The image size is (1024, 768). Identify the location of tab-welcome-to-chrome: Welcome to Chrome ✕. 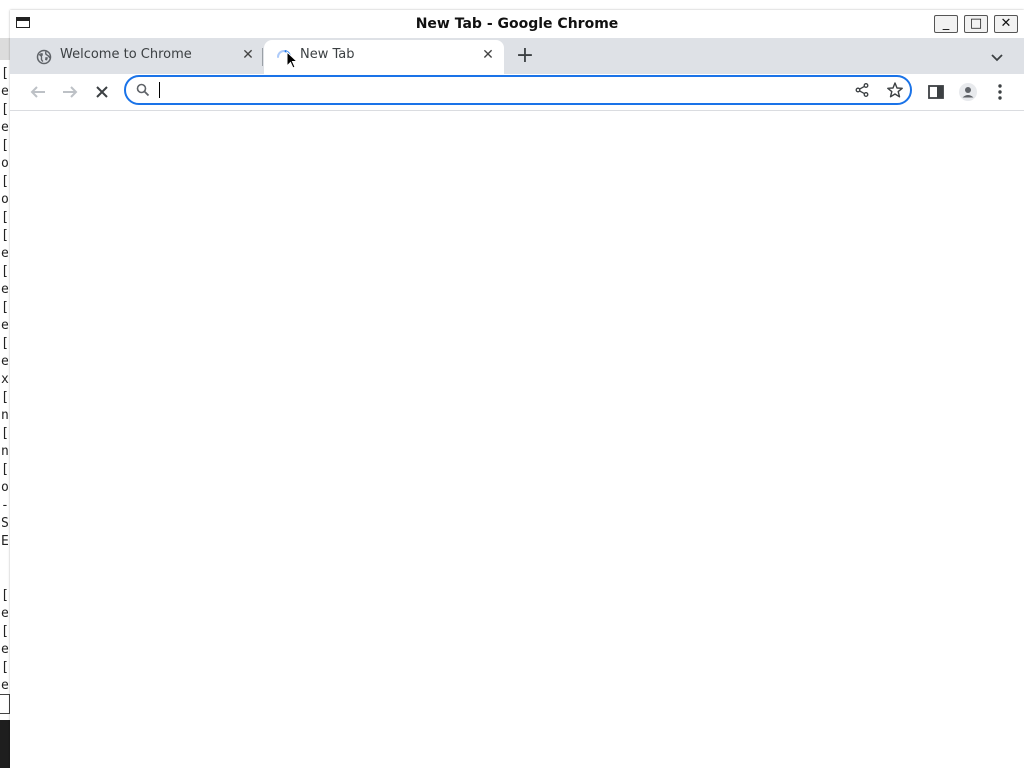
(144, 57).